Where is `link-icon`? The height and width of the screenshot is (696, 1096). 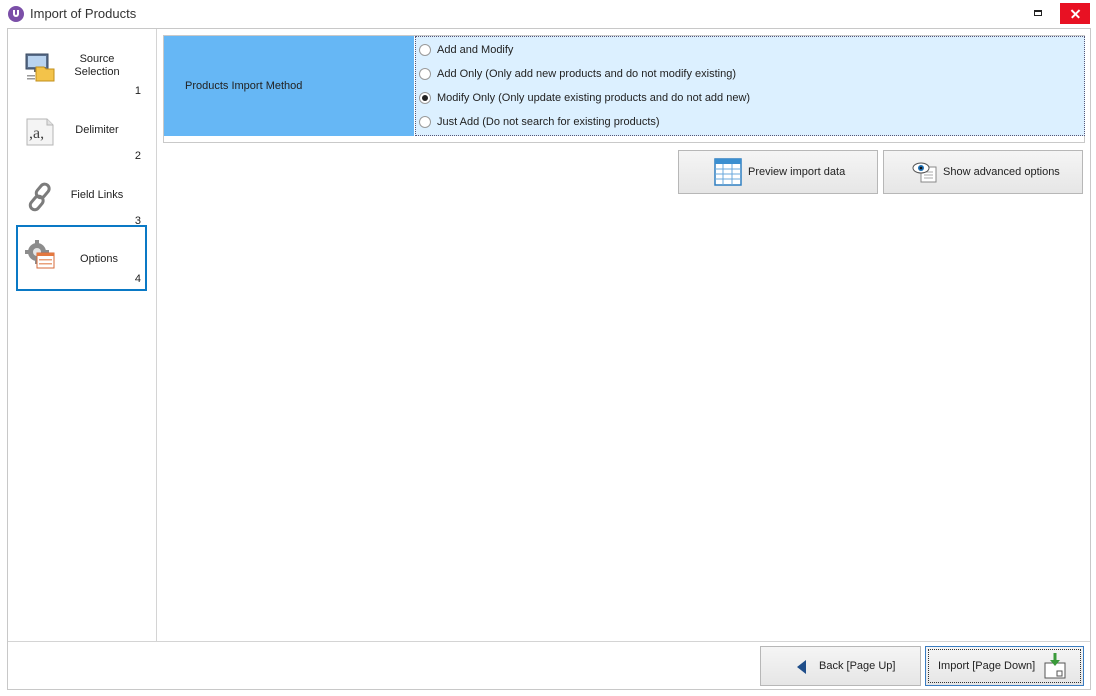
link-icon is located at coordinates (39, 197).